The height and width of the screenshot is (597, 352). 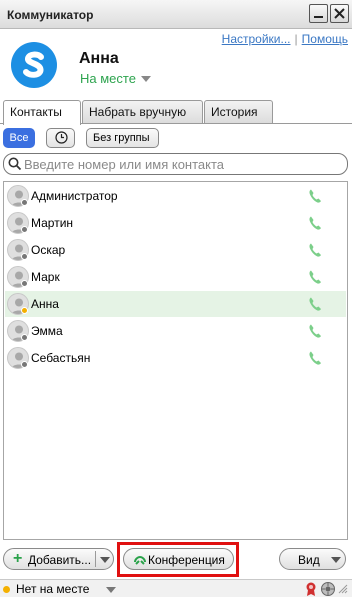 What do you see at coordinates (52, 589) in the screenshot?
I see `status-selector: Нет на месте` at bounding box center [52, 589].